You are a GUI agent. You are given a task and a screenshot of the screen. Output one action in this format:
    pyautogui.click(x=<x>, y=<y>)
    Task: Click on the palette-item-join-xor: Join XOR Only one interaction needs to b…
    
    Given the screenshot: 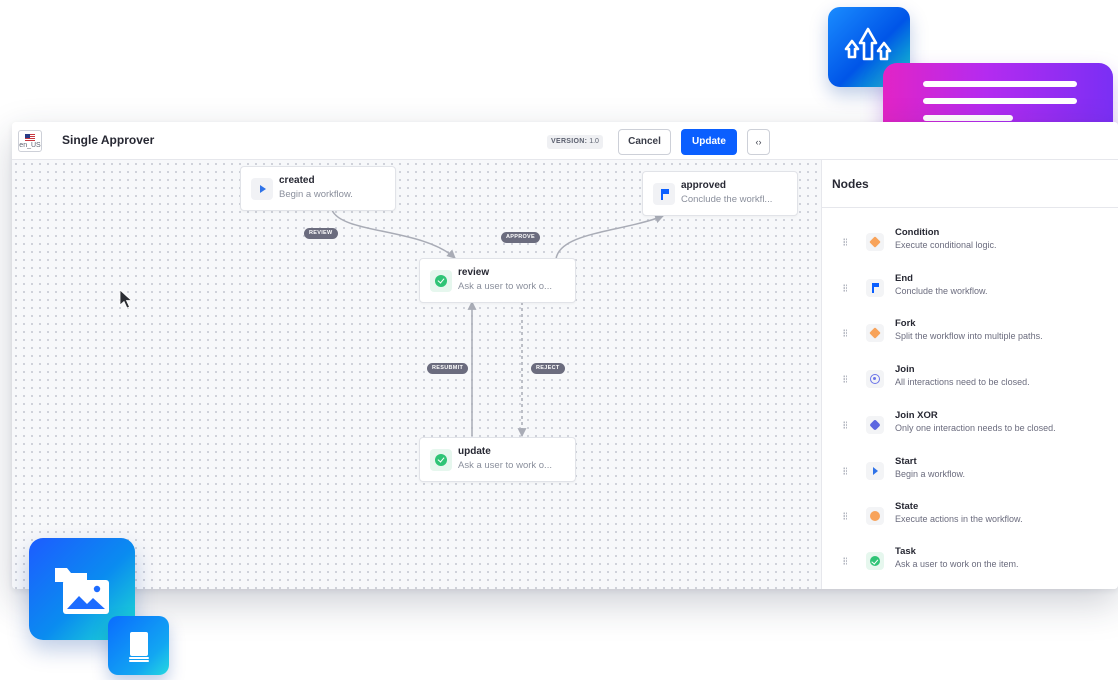 What is the action you would take?
    pyautogui.click(x=970, y=430)
    